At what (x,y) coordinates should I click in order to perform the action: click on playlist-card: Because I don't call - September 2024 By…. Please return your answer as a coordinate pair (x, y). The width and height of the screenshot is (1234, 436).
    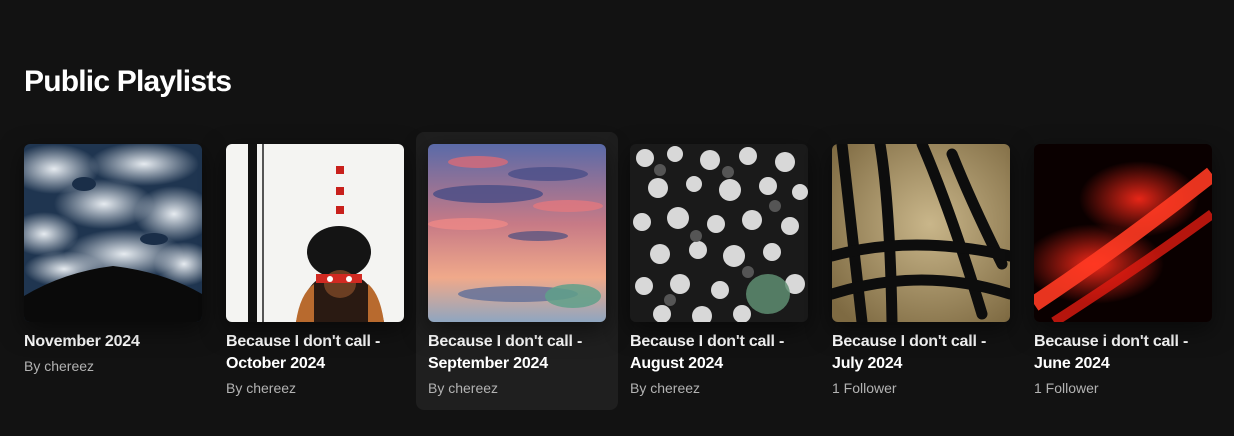
    Looking at the image, I should click on (517, 271).